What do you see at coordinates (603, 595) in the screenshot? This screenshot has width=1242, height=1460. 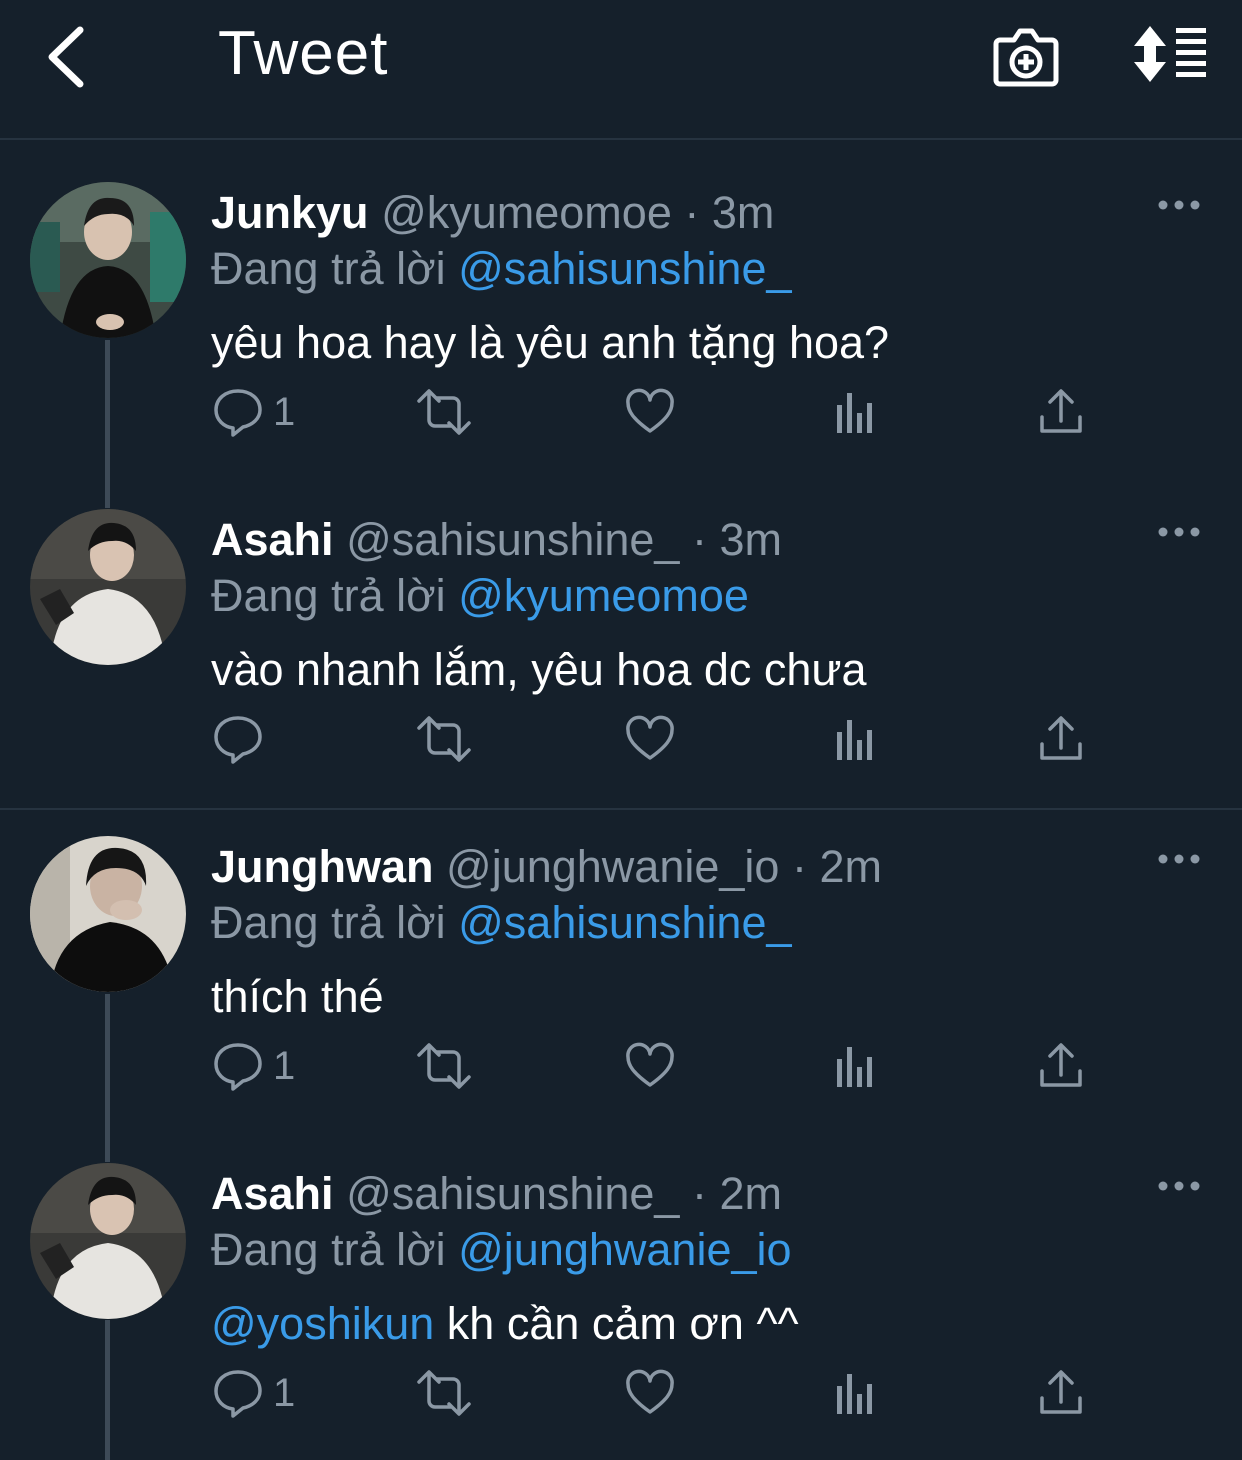 I see `reply-to-mention: @kyumeomoe` at bounding box center [603, 595].